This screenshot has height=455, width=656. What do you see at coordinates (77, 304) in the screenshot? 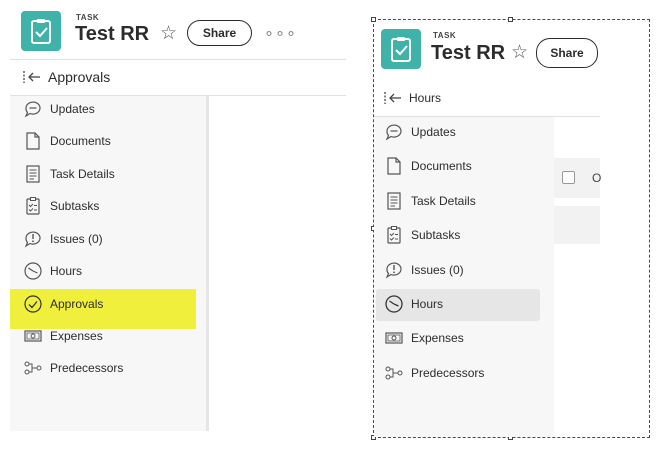
I see `nav-item-label: Approvals` at bounding box center [77, 304].